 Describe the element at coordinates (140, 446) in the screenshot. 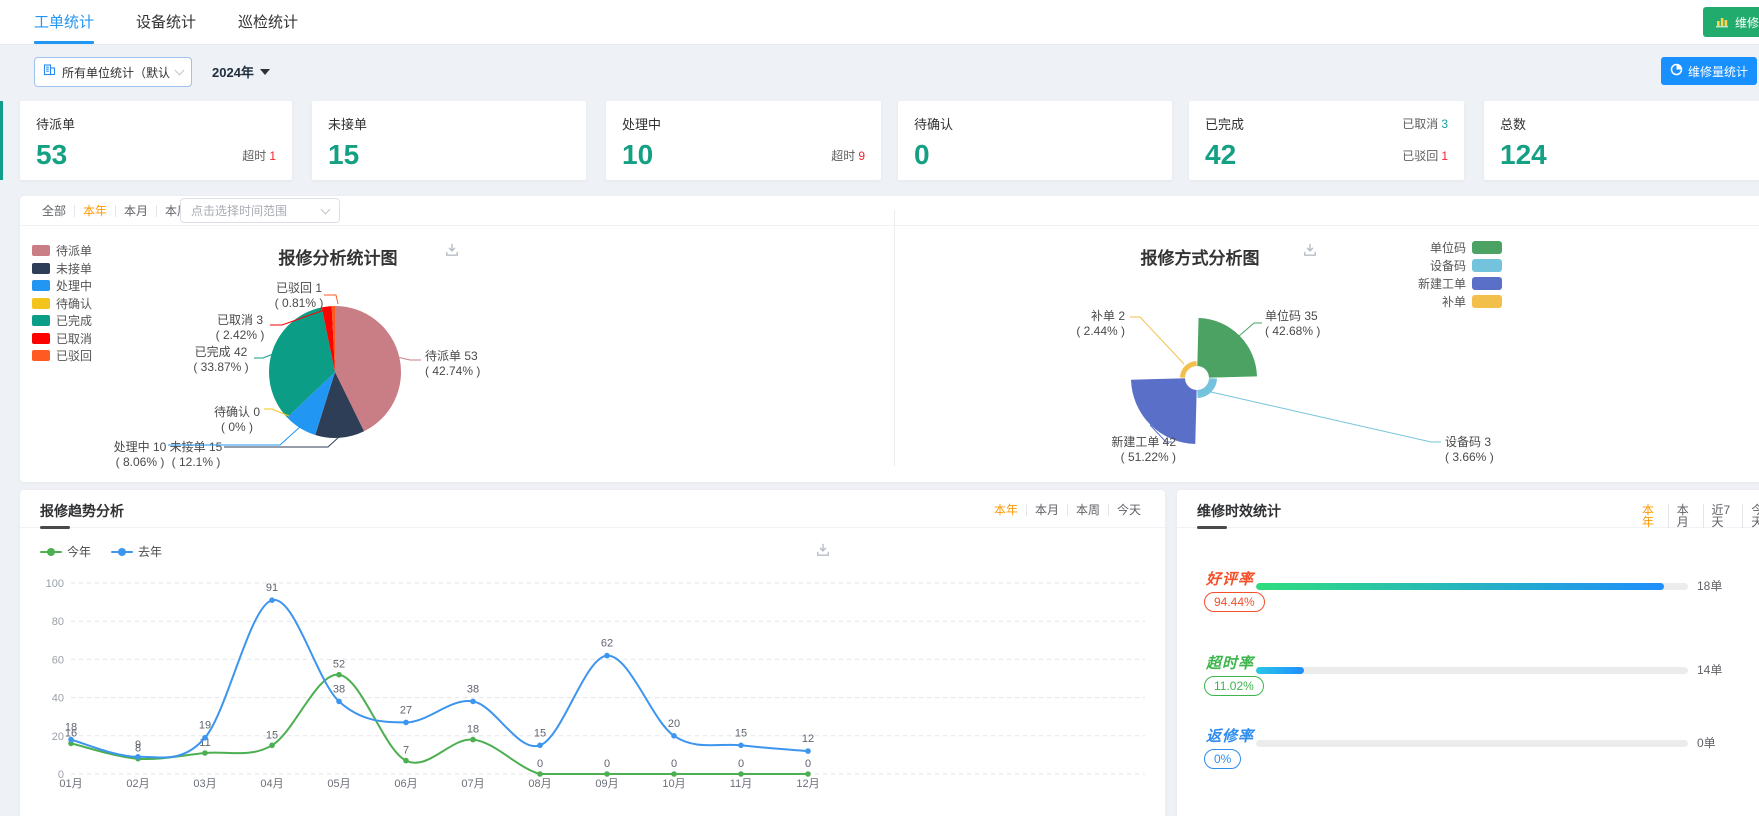

I see `svg-text: 处理中 10` at that location.